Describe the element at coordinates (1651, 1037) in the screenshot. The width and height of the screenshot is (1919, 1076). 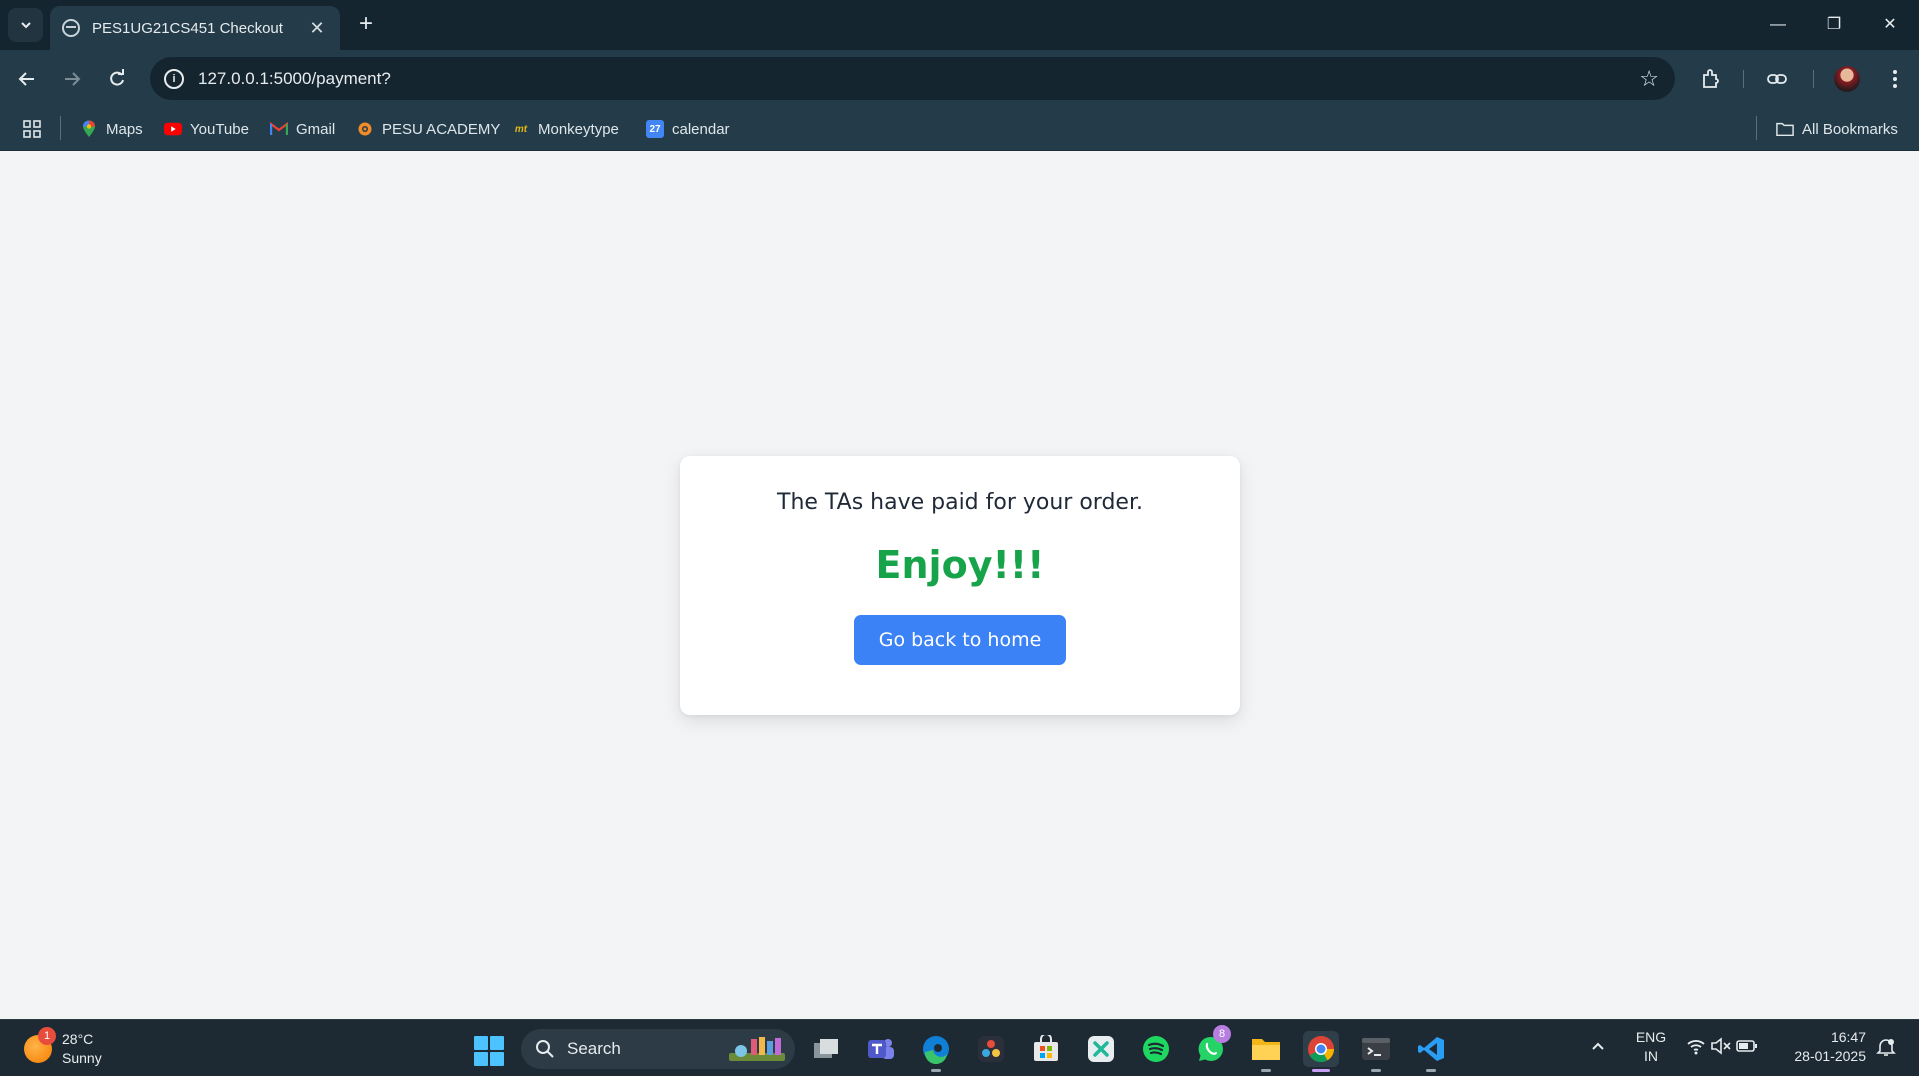
I see `language-code: ENG` at that location.